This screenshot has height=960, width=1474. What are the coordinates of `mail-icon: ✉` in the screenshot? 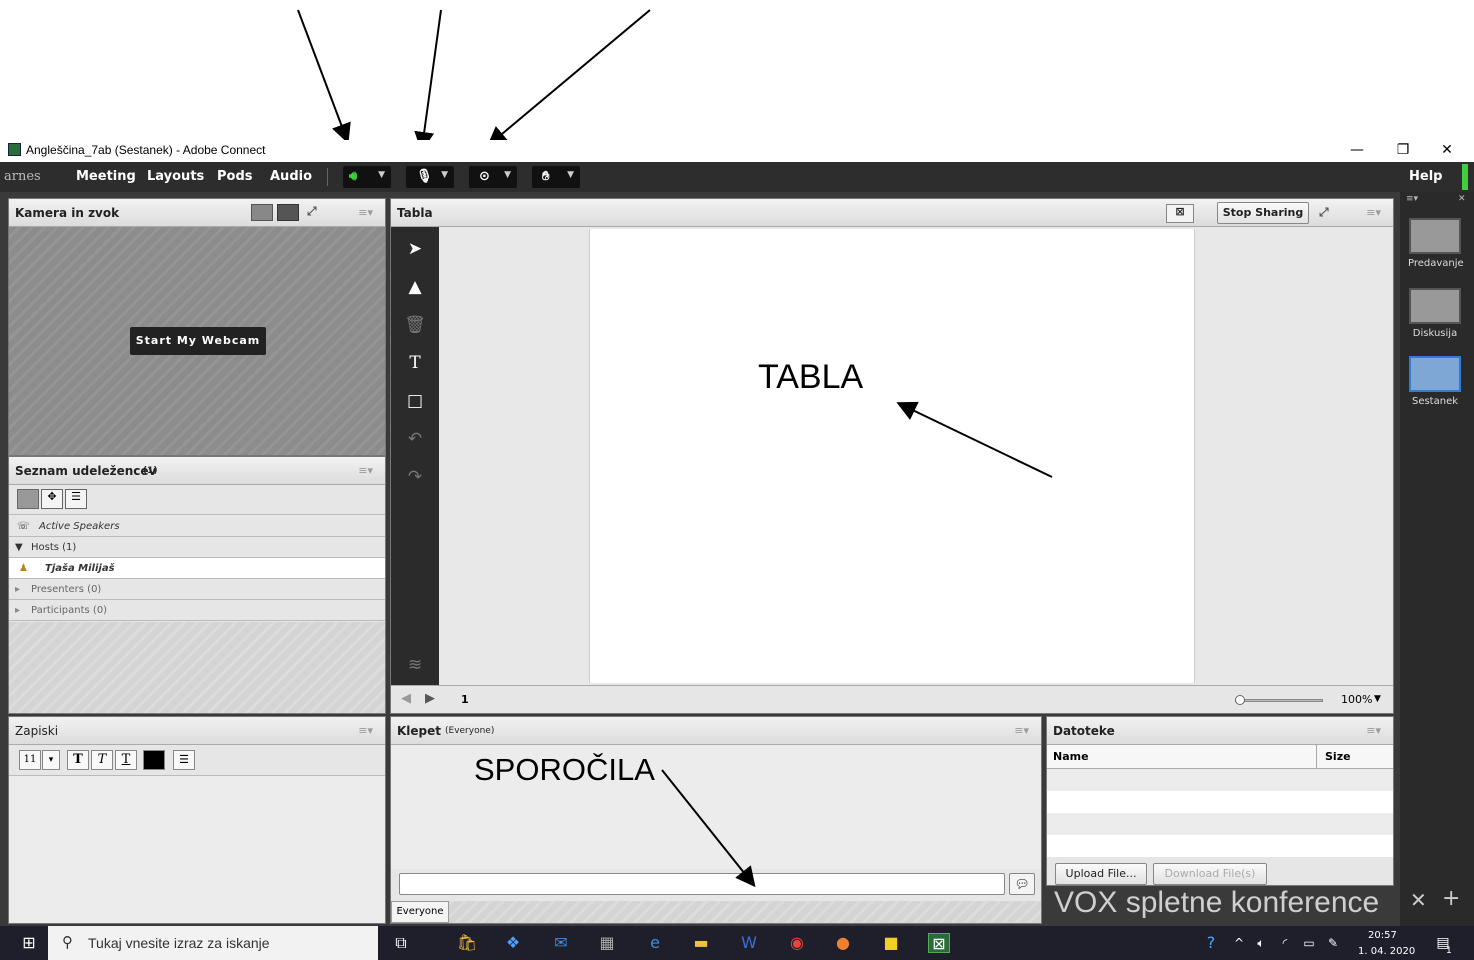 It's located at (561, 943).